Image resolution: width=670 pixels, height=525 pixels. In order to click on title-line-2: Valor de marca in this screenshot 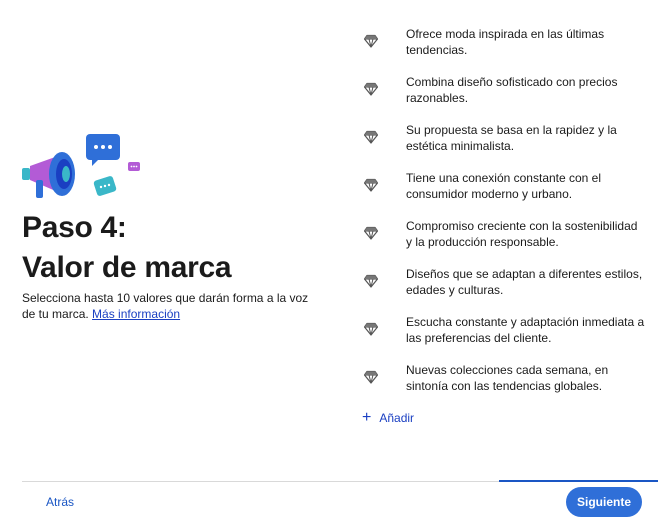, I will do `click(127, 267)`.